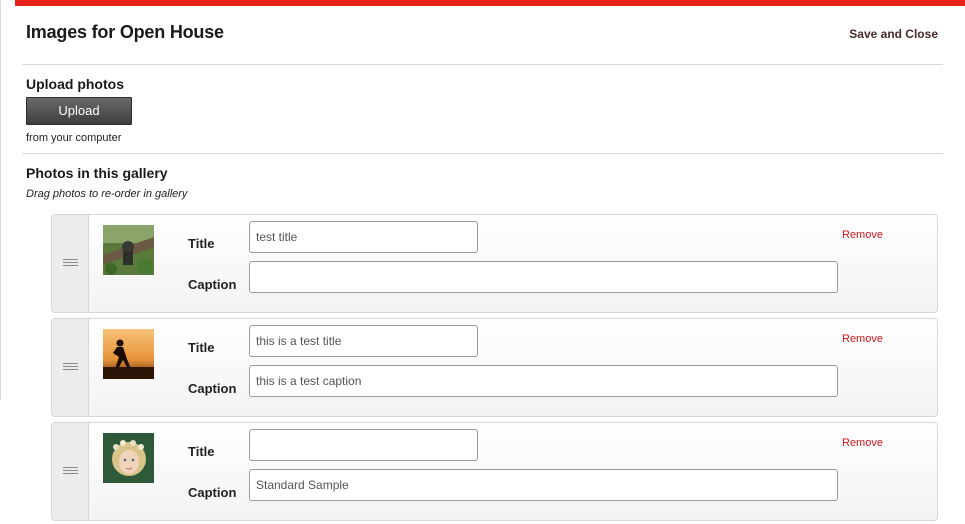  Describe the element at coordinates (107, 194) in the screenshot. I see `drag-hint: Drag photos to re-order in gallery` at that location.